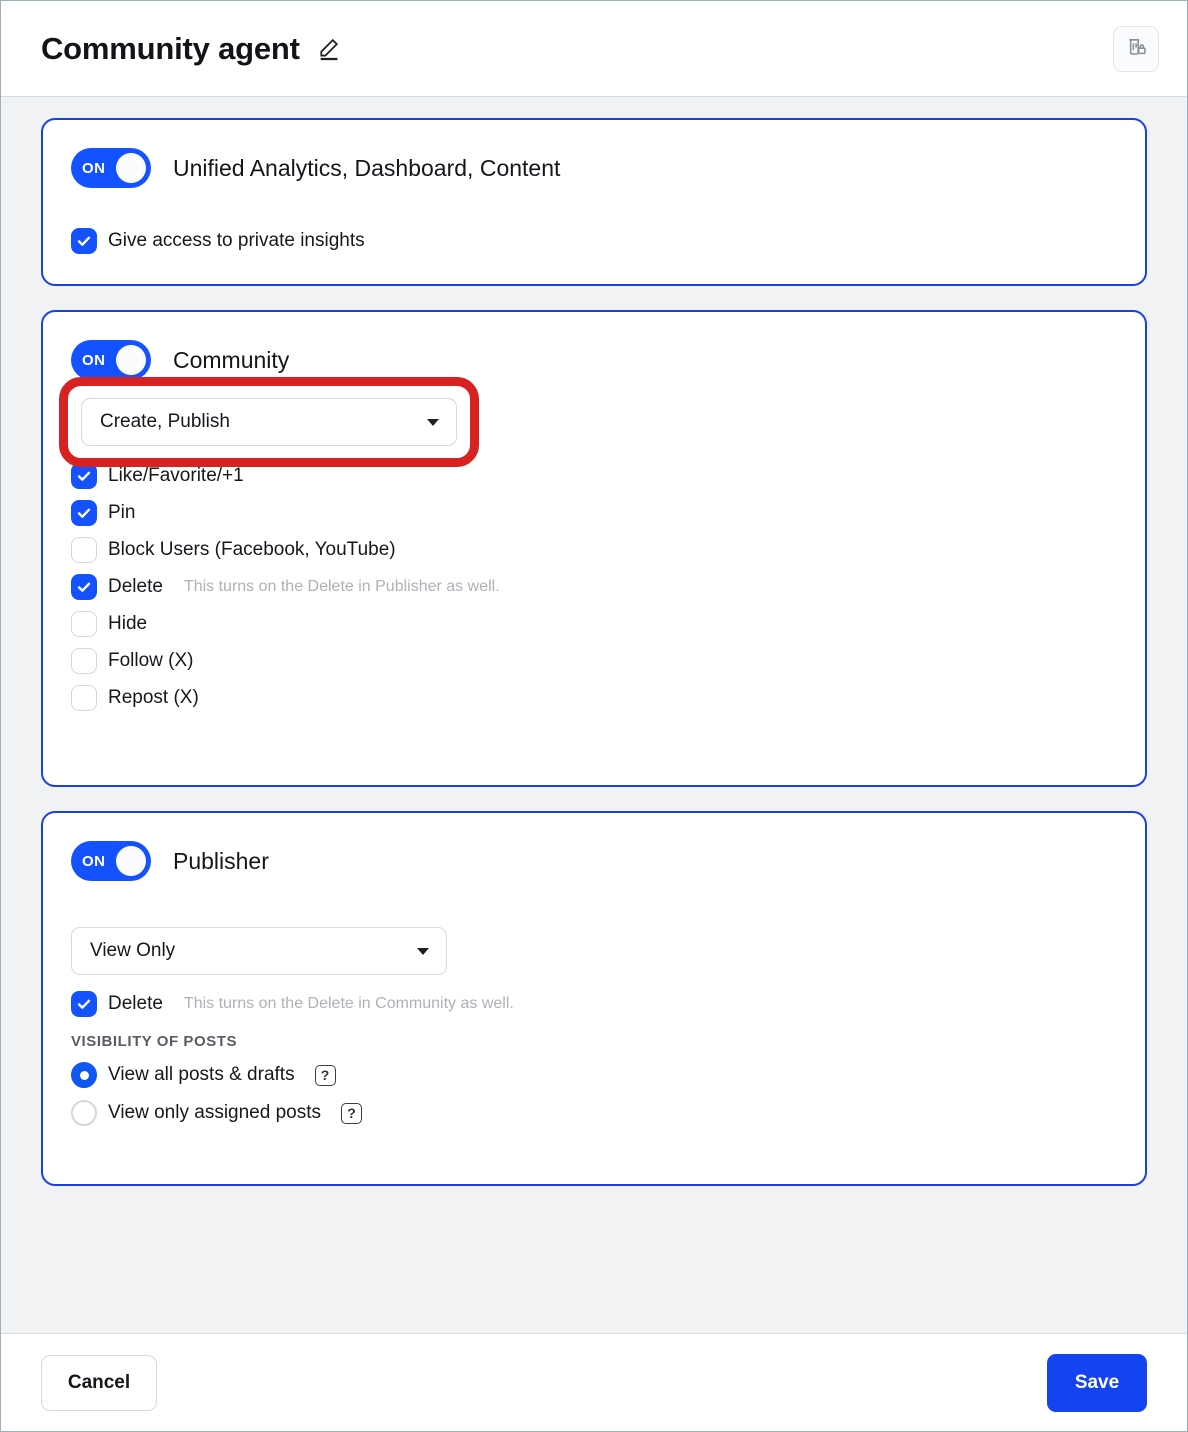  Describe the element at coordinates (151, 660) in the screenshot. I see `checkbox-label: Follow (X)` at that location.